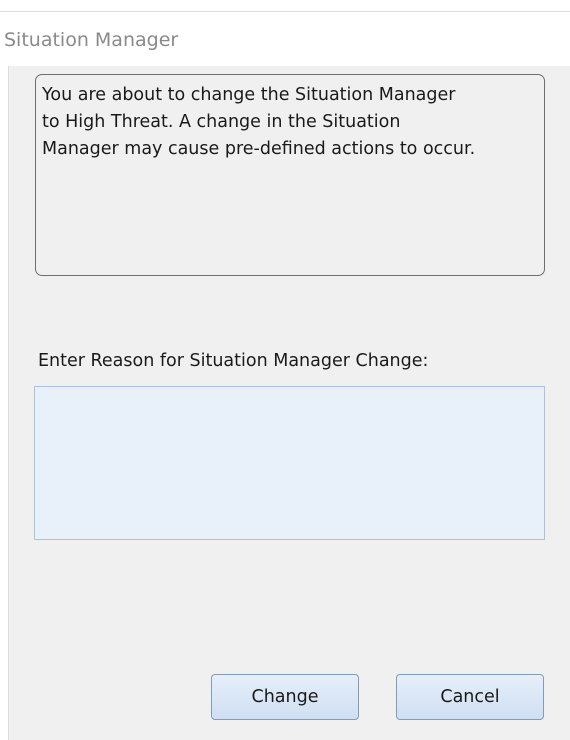  What do you see at coordinates (4, 403) in the screenshot?
I see `window-left-edge` at bounding box center [4, 403].